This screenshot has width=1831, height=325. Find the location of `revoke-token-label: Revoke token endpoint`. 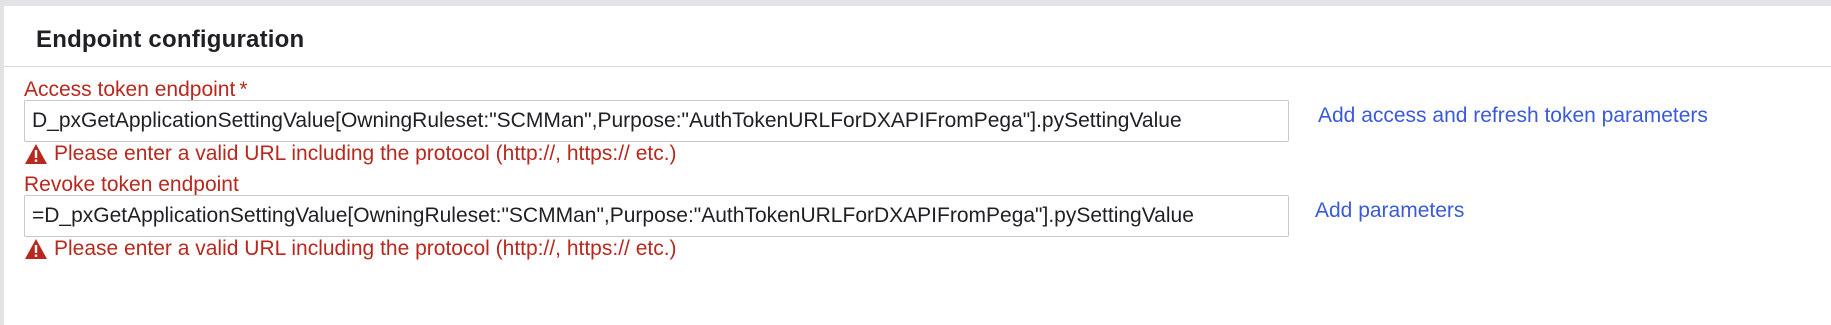

revoke-token-label: Revoke token endpoint is located at coordinates (131, 185).